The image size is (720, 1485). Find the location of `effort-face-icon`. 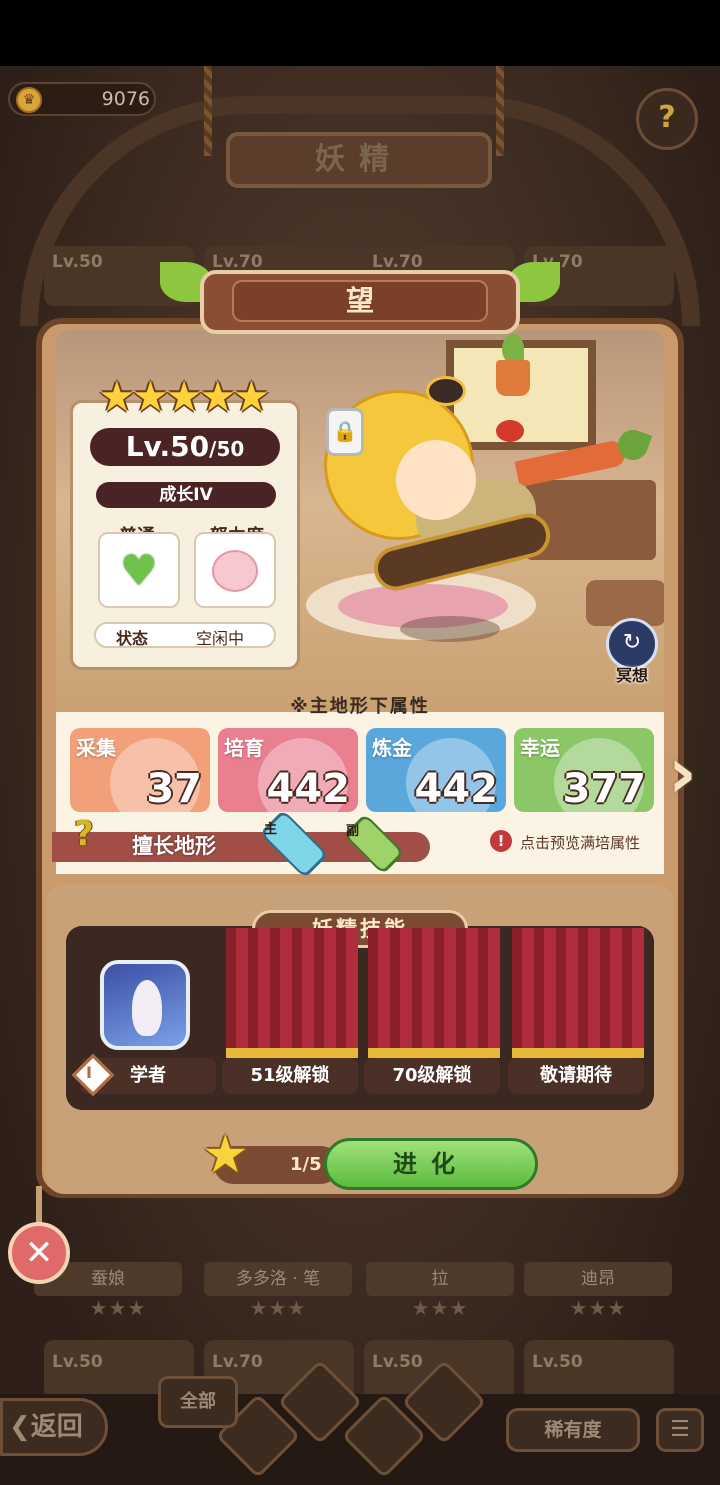

effort-face-icon is located at coordinates (235, 571).